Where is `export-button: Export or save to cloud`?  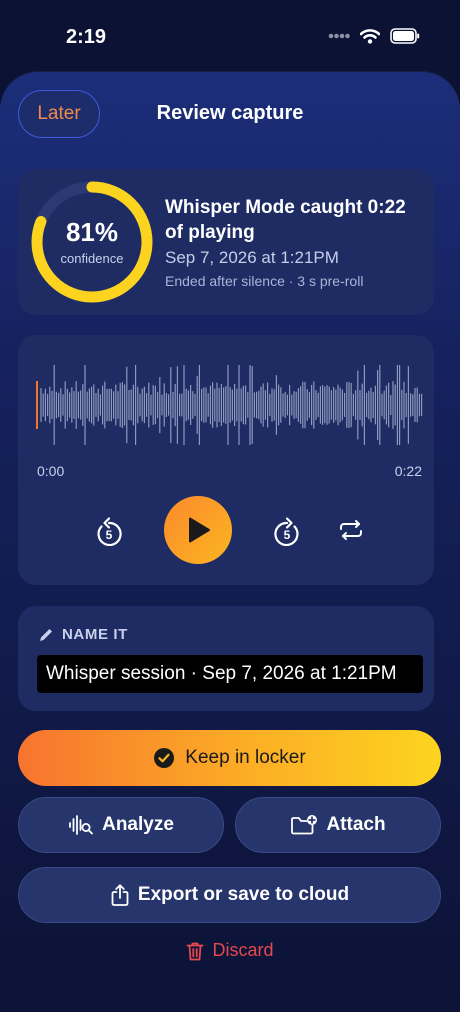
export-button: Export or save to cloud is located at coordinates (229, 895).